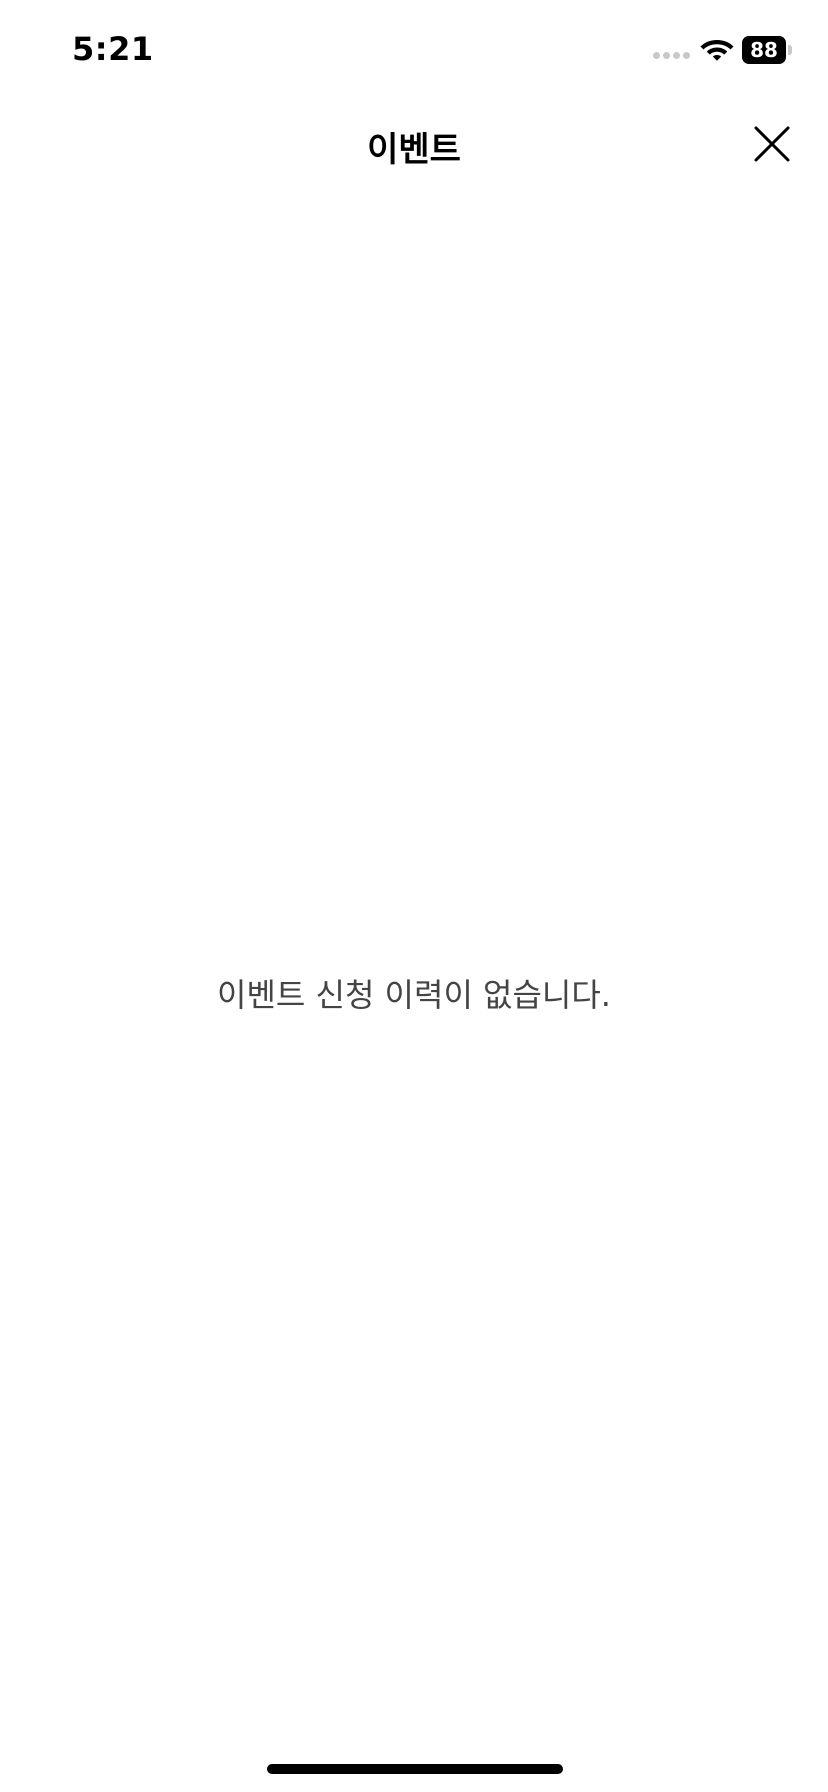 Image resolution: width=828 pixels, height=1792 pixels. What do you see at coordinates (414, 150) in the screenshot?
I see `page-title: 이벤트` at bounding box center [414, 150].